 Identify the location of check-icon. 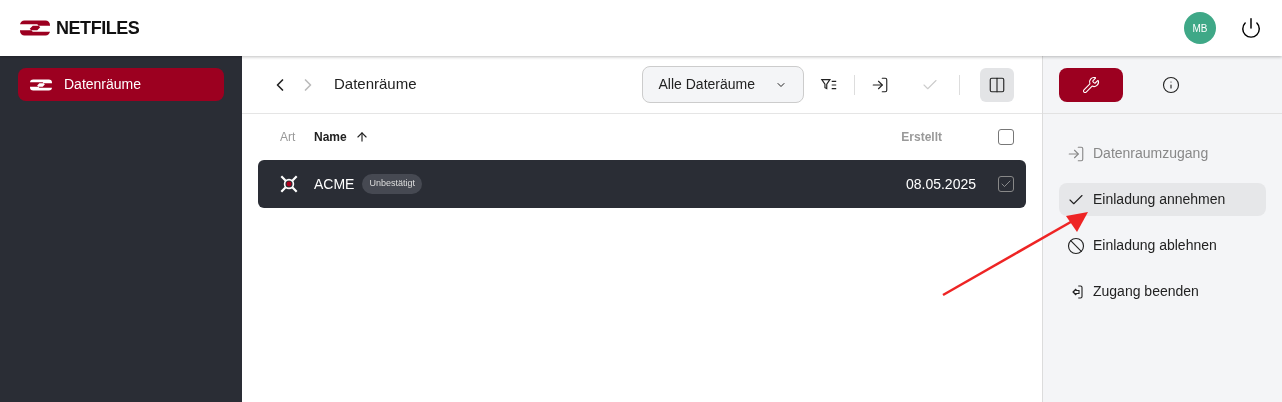
(1006, 184).